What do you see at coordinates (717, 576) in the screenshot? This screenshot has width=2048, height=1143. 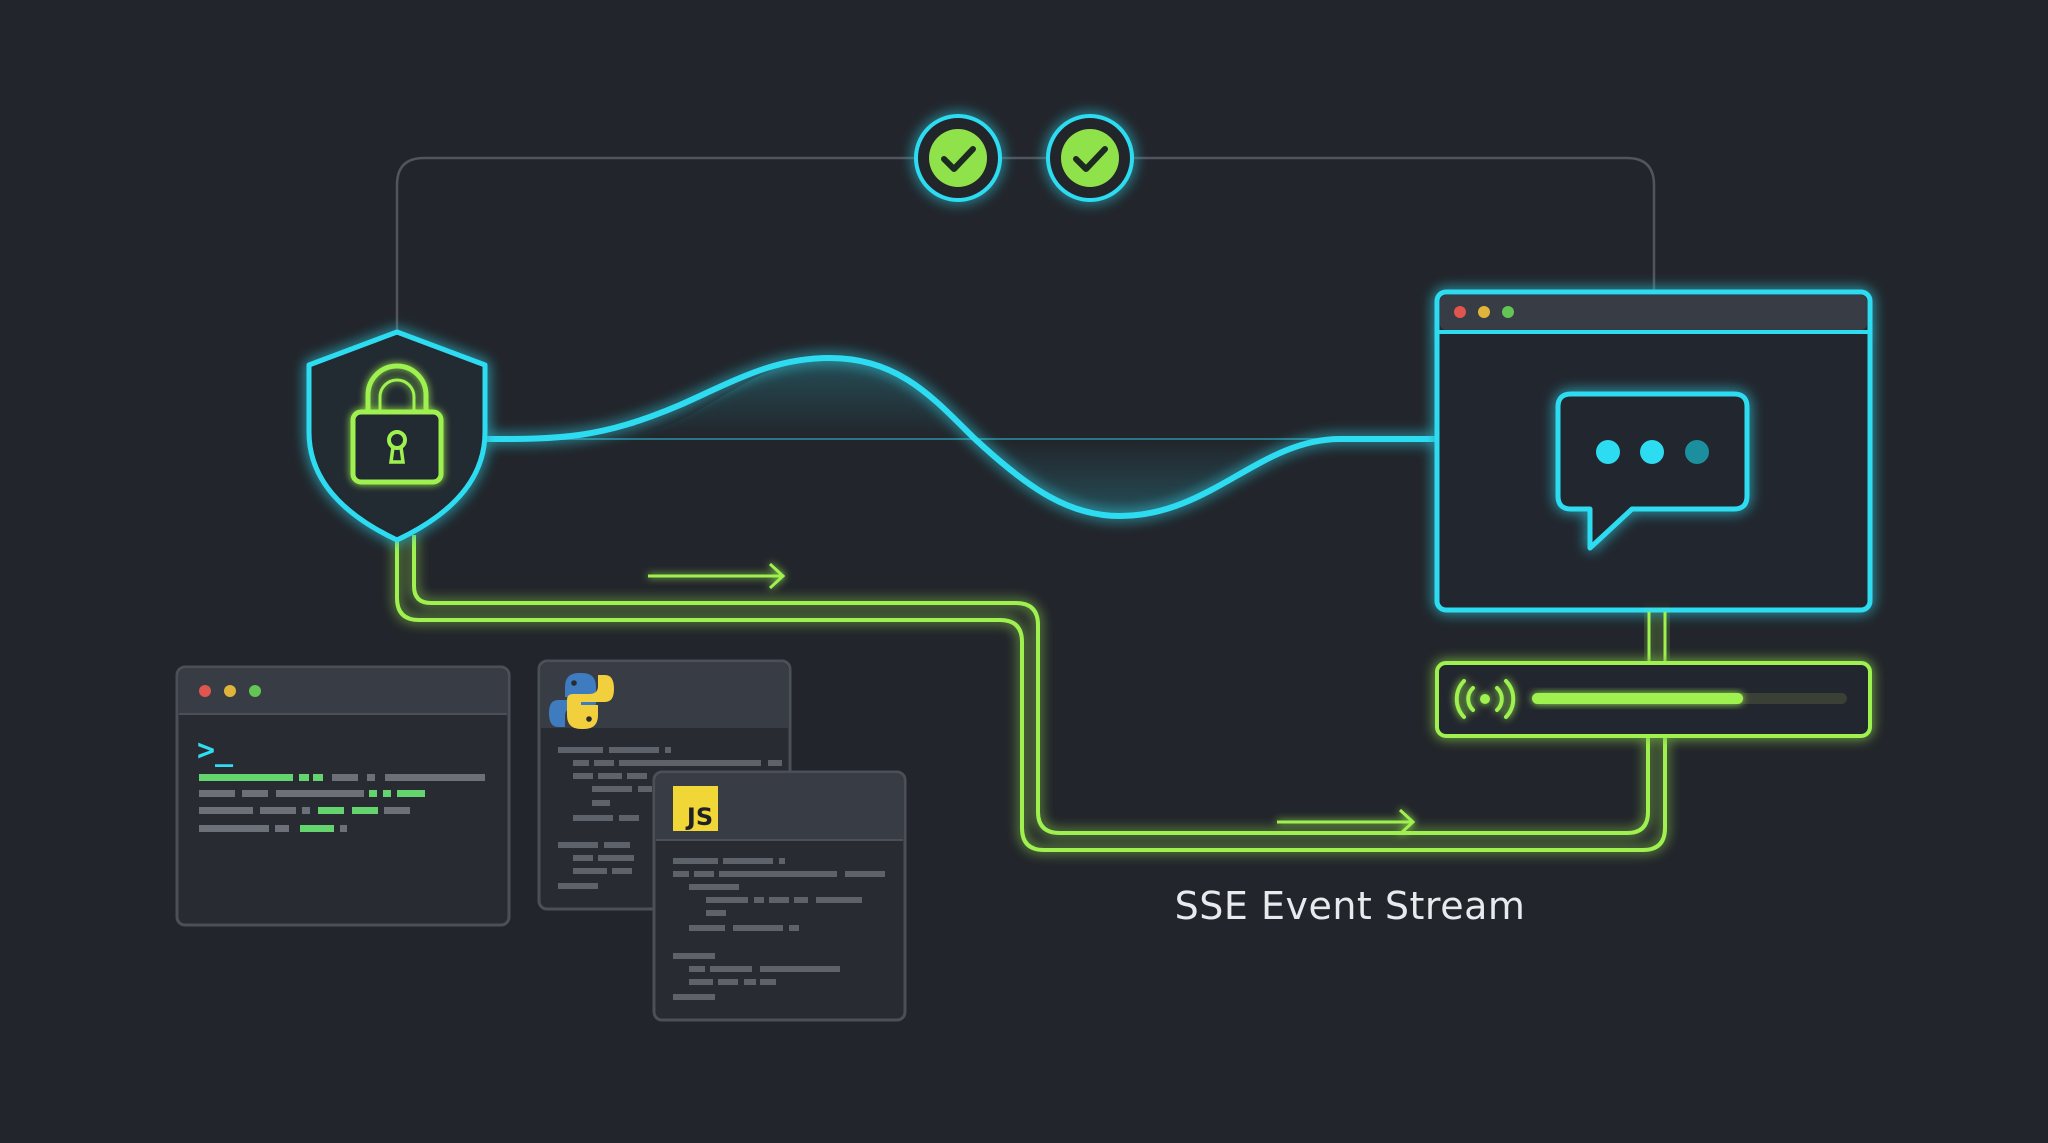 I see `flow-arrow-top` at bounding box center [717, 576].